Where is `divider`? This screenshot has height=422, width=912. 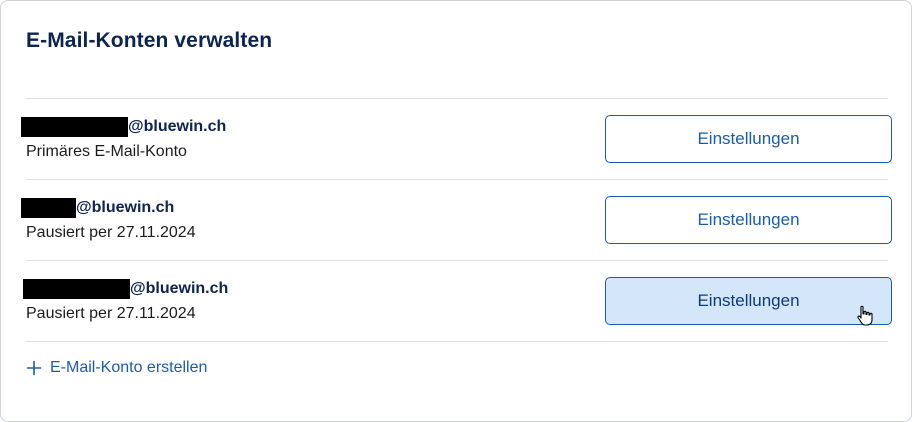 divider is located at coordinates (457, 341).